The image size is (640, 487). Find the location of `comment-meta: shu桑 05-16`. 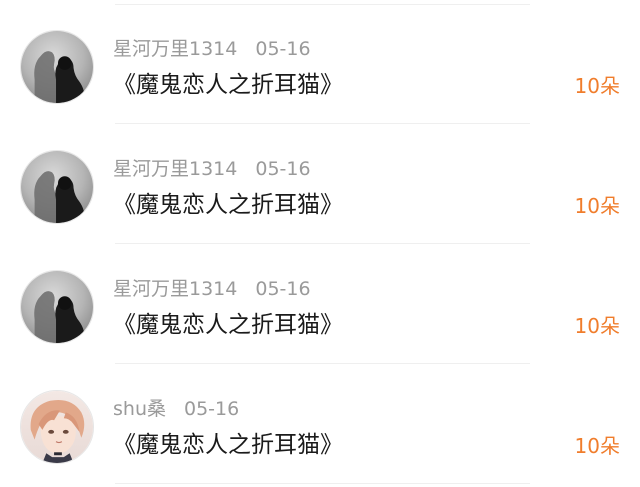

comment-meta: shu桑 05-16 is located at coordinates (176, 409).